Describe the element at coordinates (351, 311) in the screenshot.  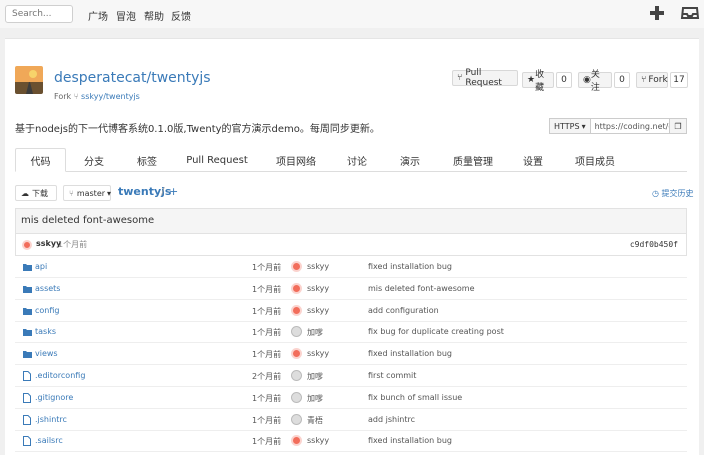
I see `table-row: config 1个月前 sskyy add configuration` at that location.